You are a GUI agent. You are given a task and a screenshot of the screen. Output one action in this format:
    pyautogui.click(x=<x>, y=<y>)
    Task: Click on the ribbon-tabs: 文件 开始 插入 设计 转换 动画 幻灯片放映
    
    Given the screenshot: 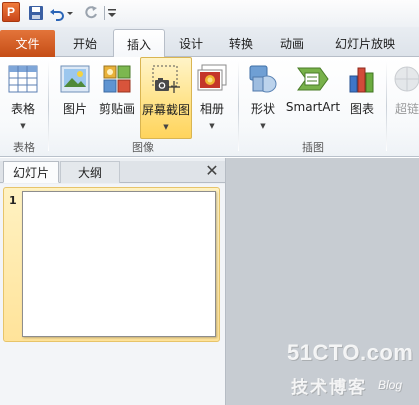 What is the action you would take?
    pyautogui.click(x=209, y=42)
    